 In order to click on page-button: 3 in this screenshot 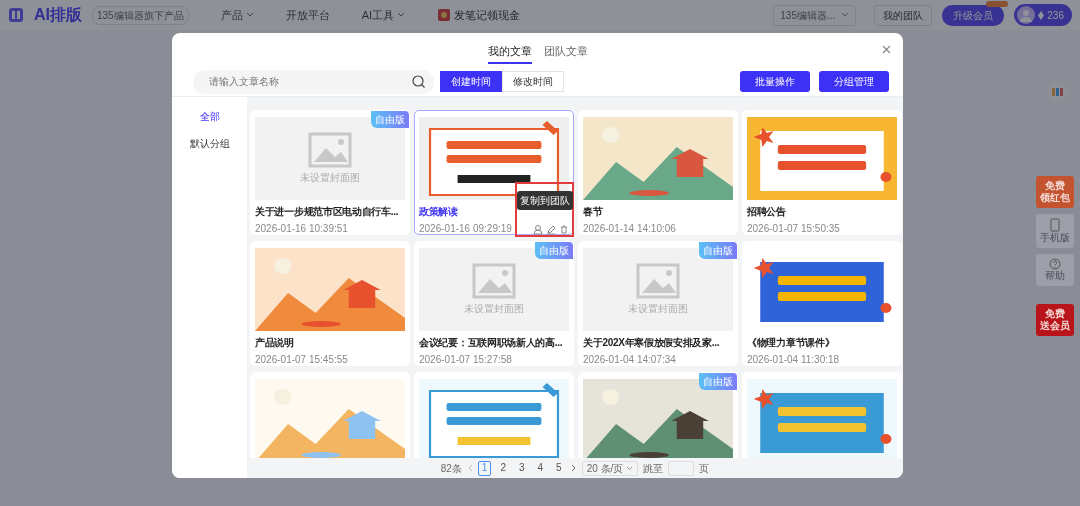, I will do `click(521, 468)`.